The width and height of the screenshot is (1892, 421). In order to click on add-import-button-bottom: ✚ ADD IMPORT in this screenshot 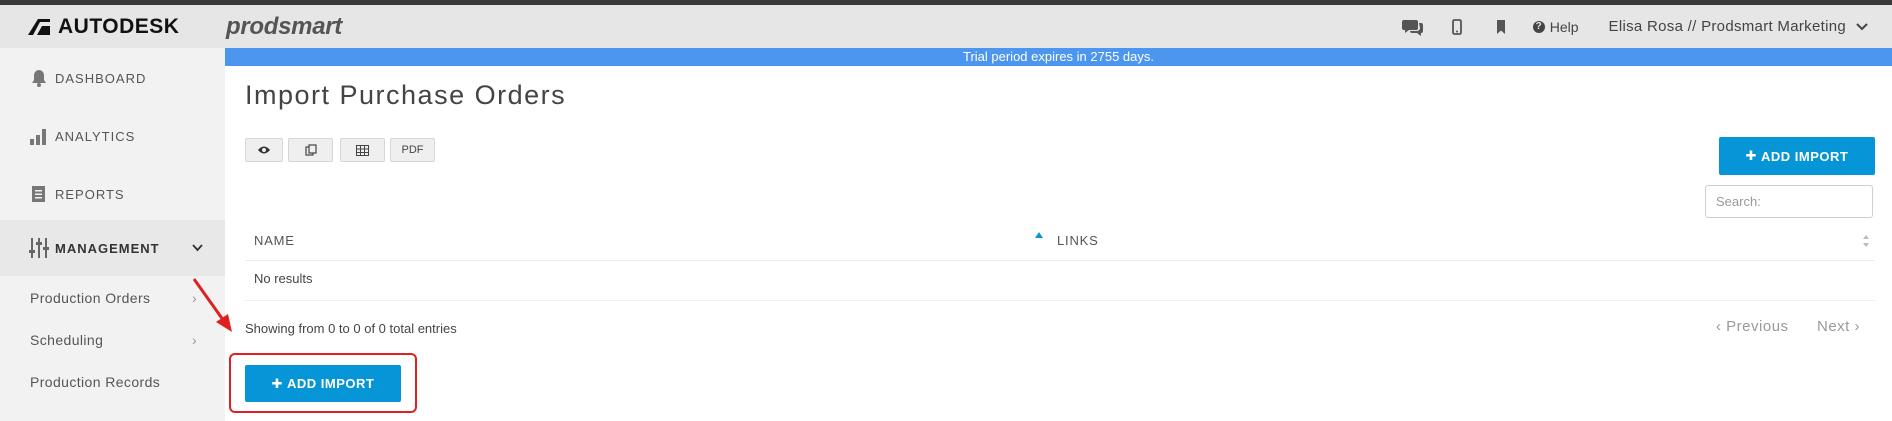, I will do `click(323, 383)`.